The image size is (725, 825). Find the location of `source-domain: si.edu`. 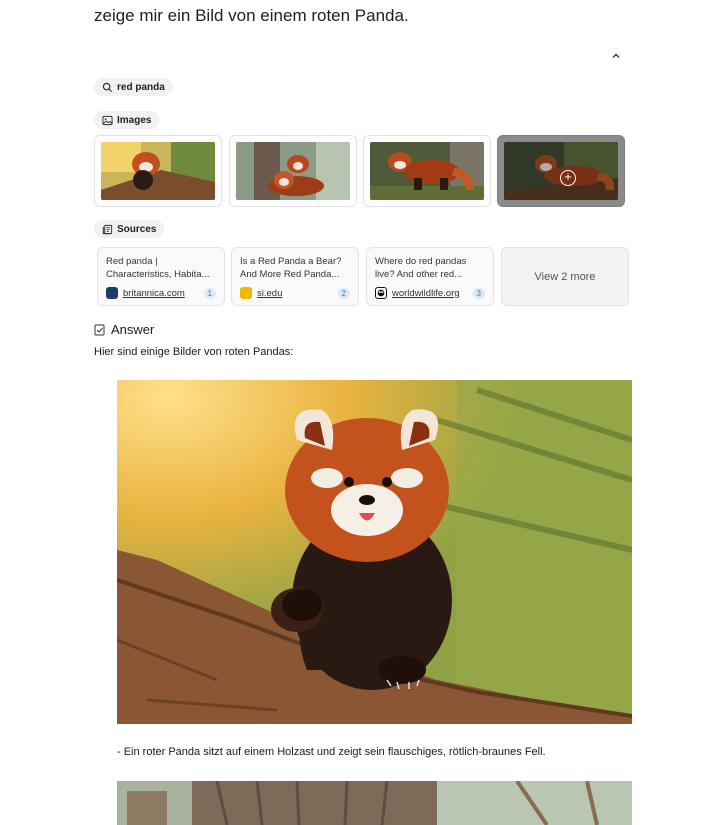

source-domain: si.edu is located at coordinates (295, 293).